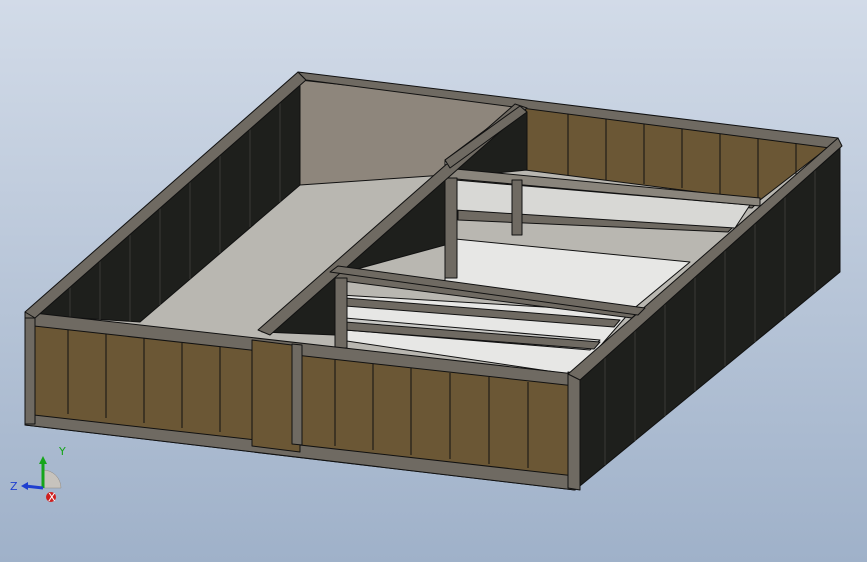  Describe the element at coordinates (517, 207) in the screenshot. I see `rear-compartment-post-mid` at that location.